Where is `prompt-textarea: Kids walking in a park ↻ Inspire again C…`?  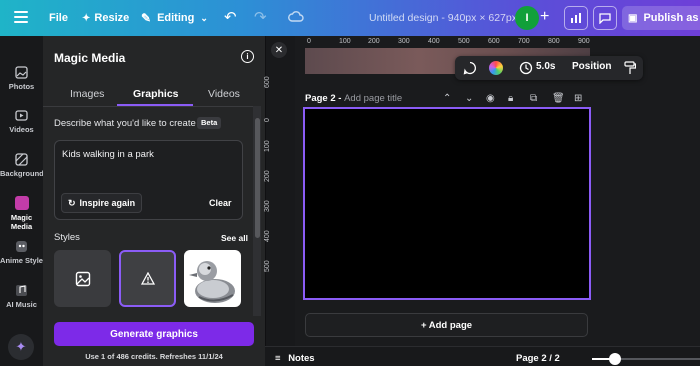
prompt-textarea: Kids walking in a park ↻ Inspire again C… is located at coordinates (148, 180).